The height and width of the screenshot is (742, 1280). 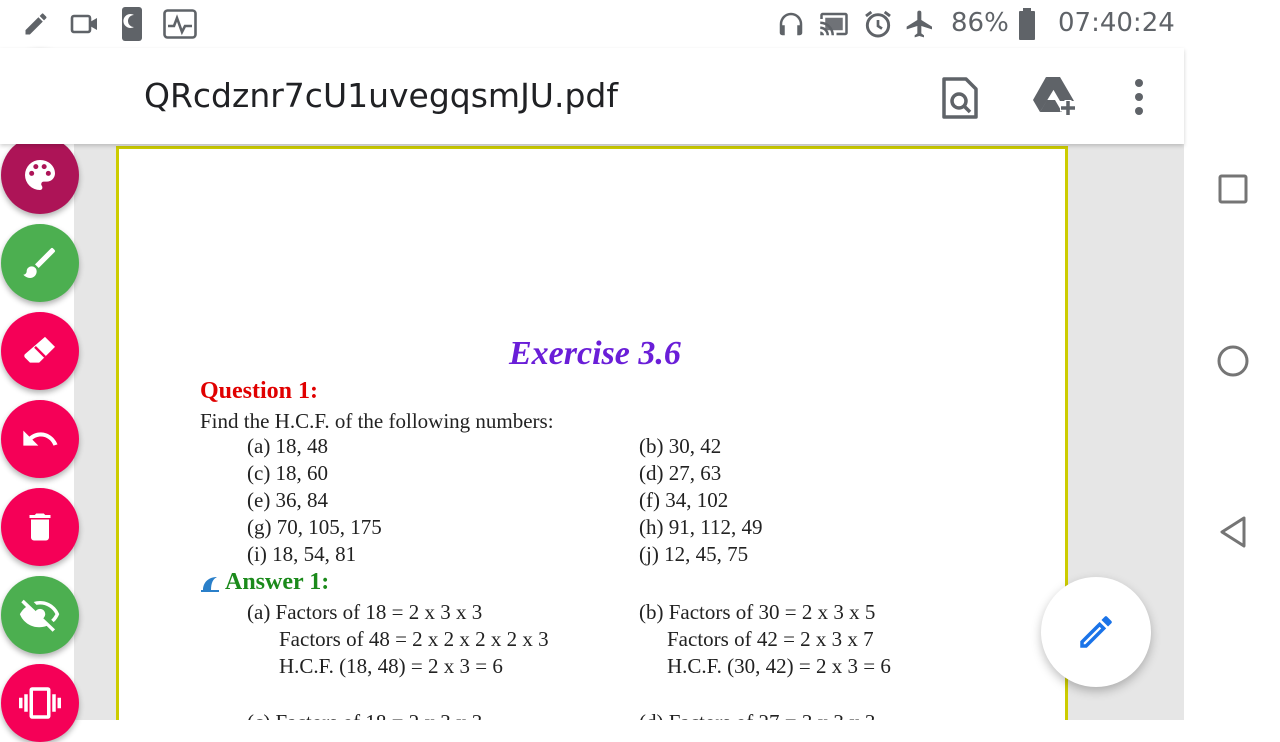 I want to click on video-camera-icon, so click(x=85, y=26).